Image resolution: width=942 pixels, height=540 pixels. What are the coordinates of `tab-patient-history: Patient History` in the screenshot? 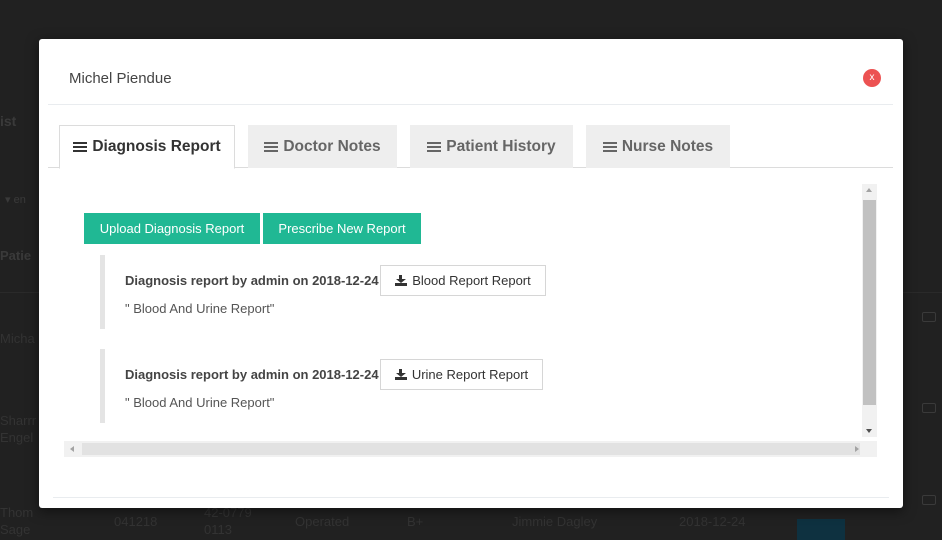 It's located at (491, 146).